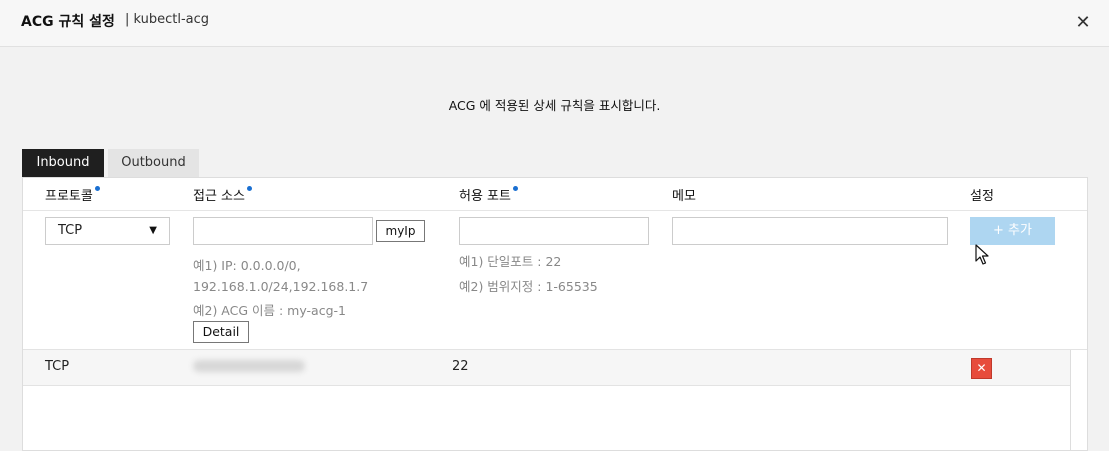  I want to click on dialog-header: ACG 규칙 설정 | kubectl-acg ✕, so click(554, 23).